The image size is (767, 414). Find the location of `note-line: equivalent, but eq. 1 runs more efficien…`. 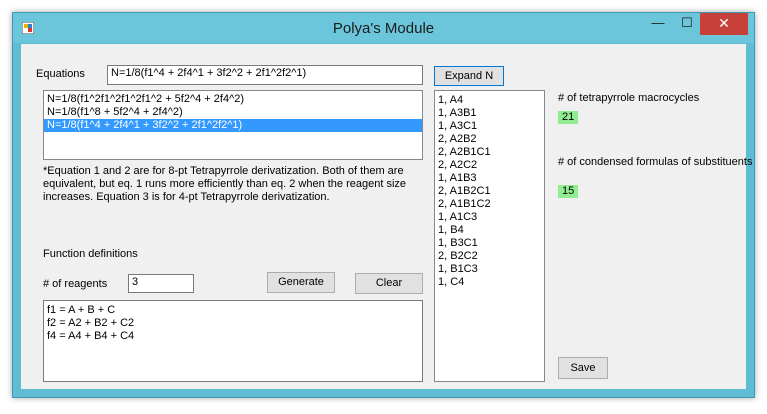

note-line: equivalent, but eq. 1 runs more efficien… is located at coordinates (225, 184).